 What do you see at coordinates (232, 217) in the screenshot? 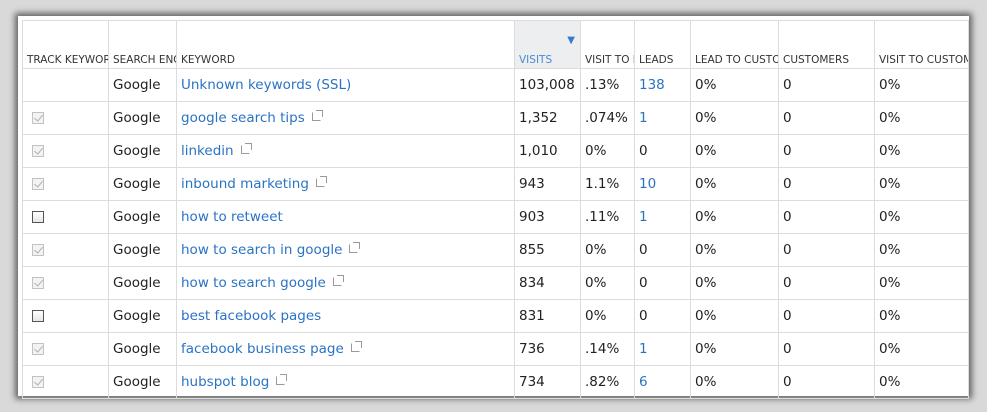
I see `keyword-link: how to retweet` at bounding box center [232, 217].